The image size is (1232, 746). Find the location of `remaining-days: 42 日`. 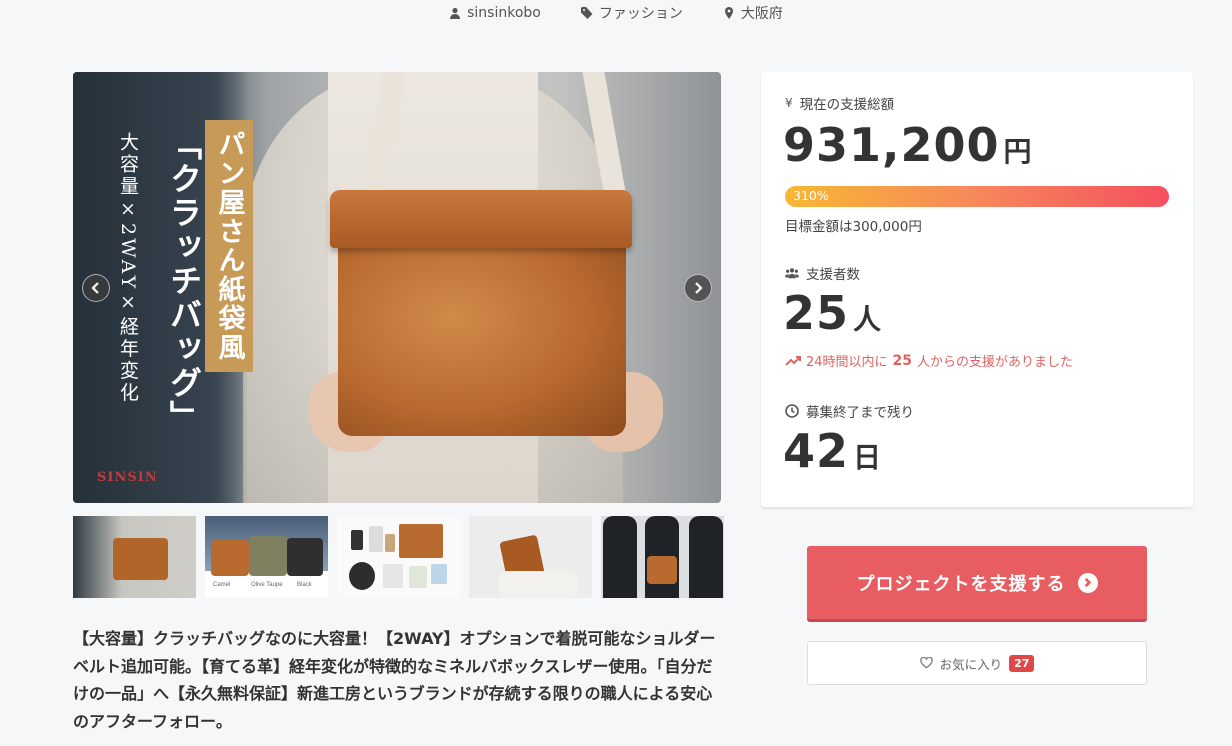

remaining-days: 42 日 is located at coordinates (833, 451).